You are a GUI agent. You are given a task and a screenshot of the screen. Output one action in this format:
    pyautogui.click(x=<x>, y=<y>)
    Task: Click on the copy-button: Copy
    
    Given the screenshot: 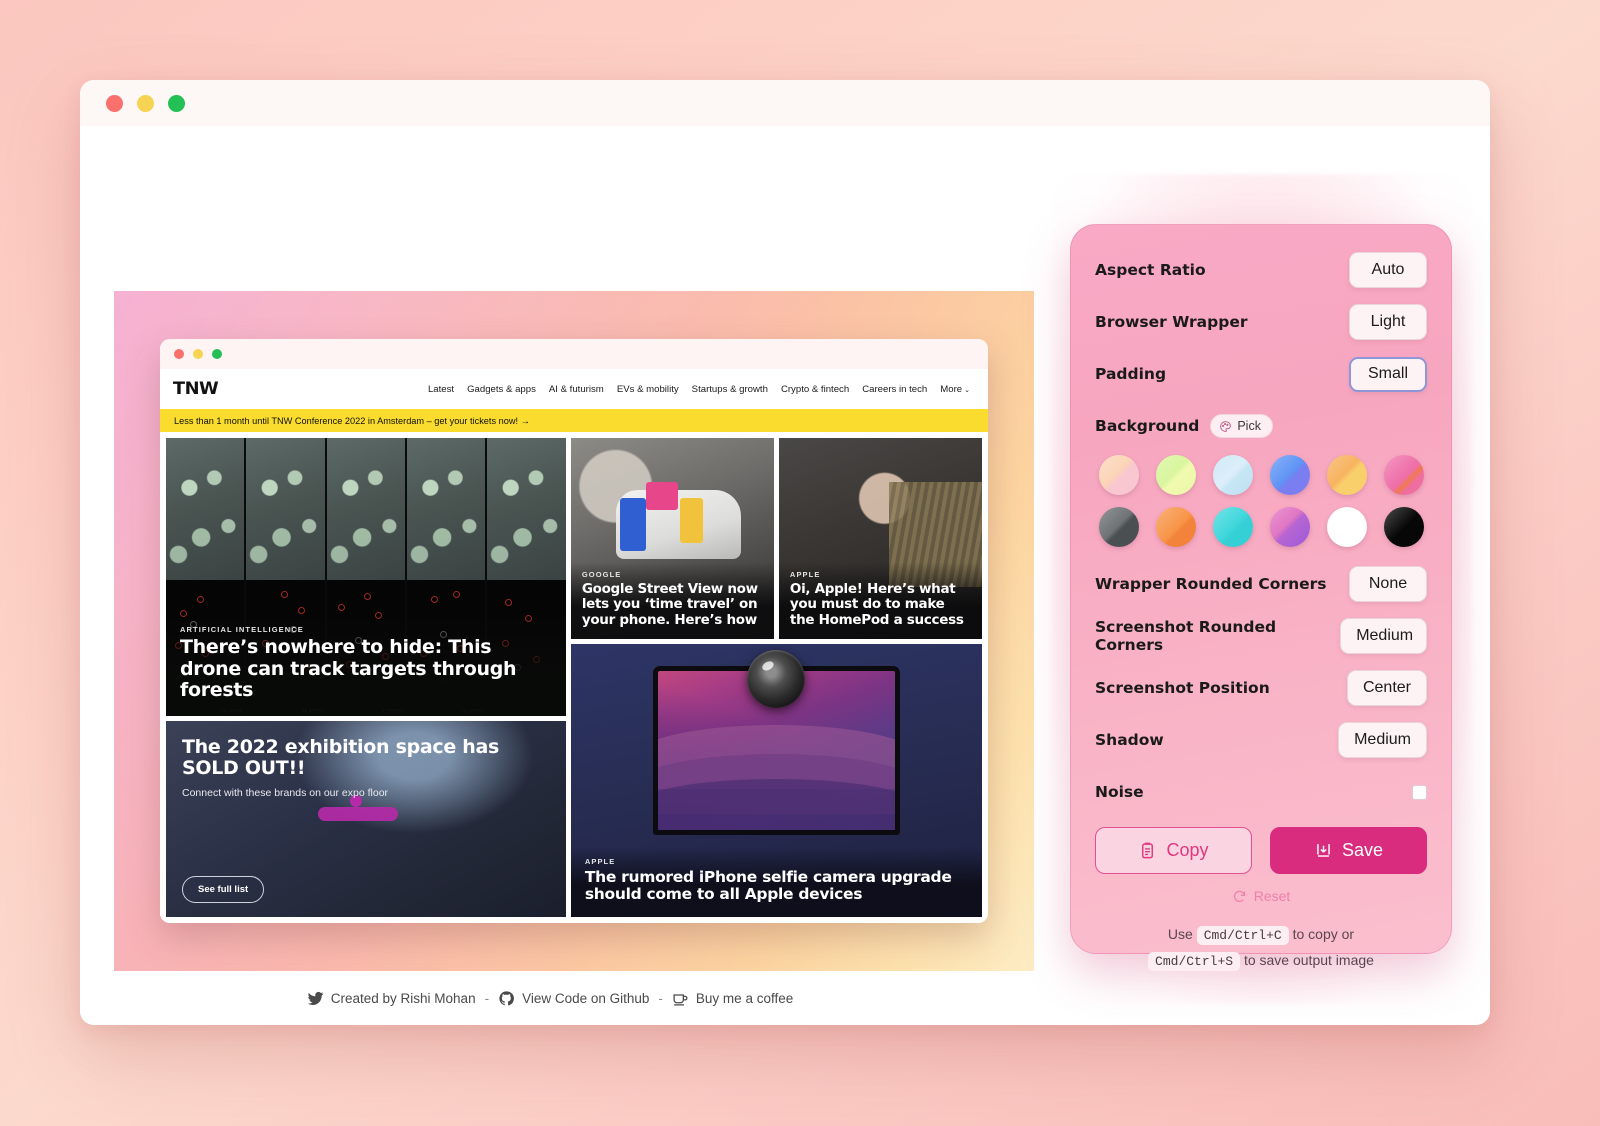 What is the action you would take?
    pyautogui.click(x=1173, y=850)
    